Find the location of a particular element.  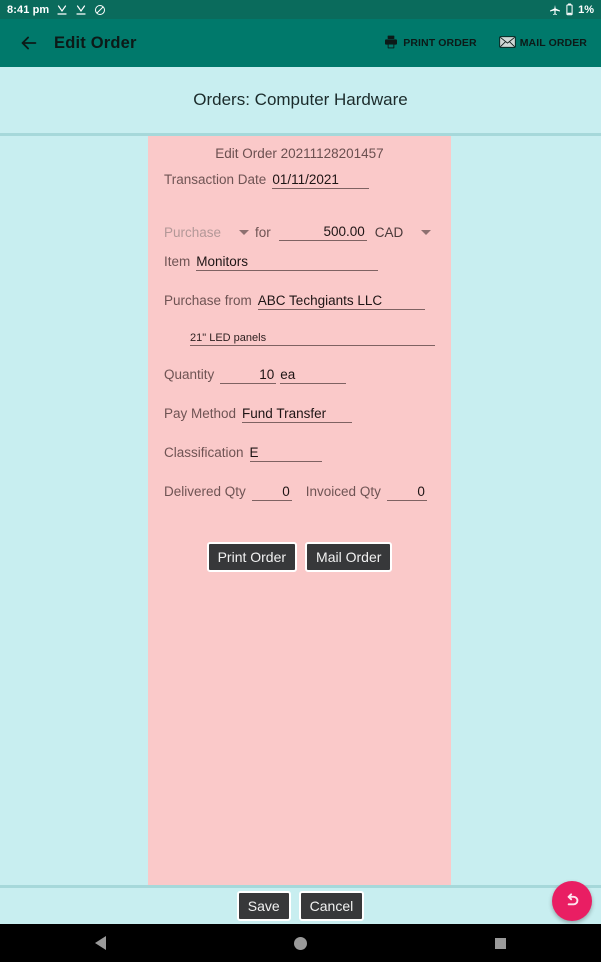

arrow-back-icon is located at coordinates (29, 43).